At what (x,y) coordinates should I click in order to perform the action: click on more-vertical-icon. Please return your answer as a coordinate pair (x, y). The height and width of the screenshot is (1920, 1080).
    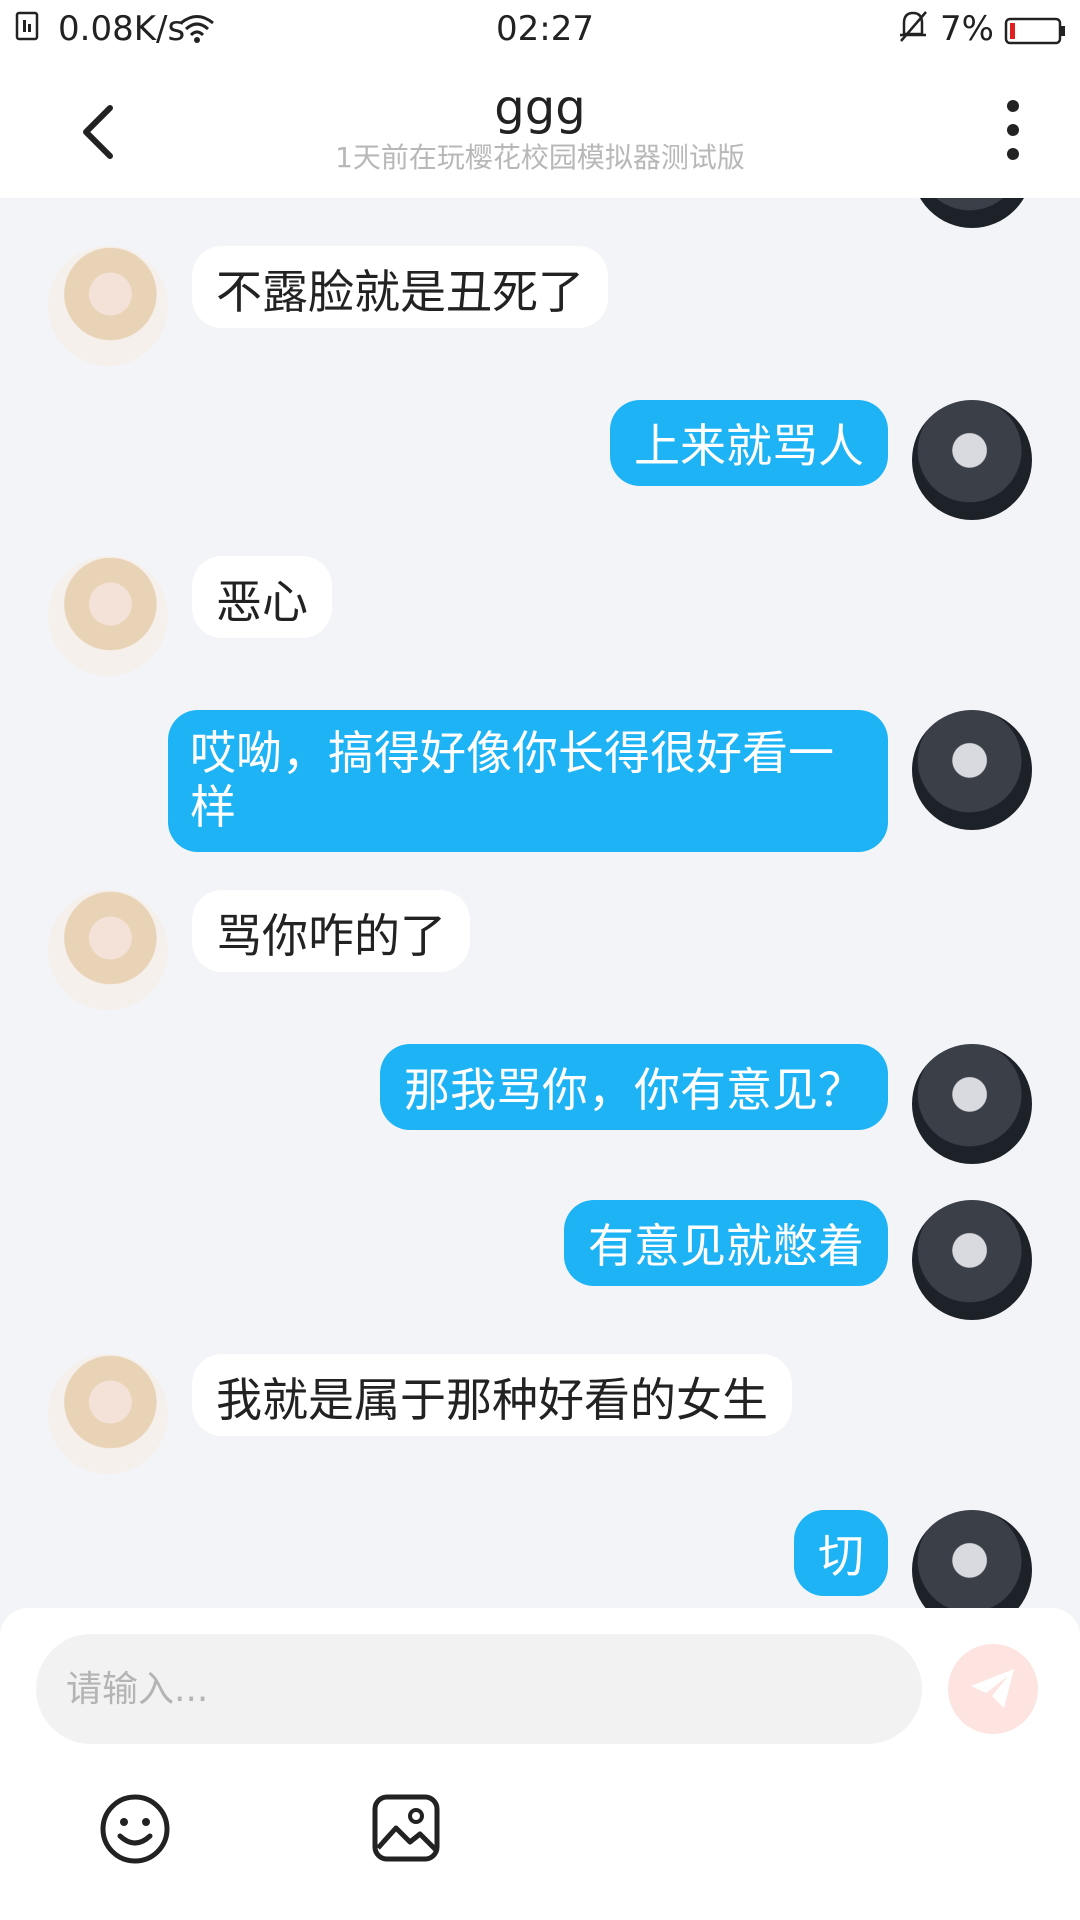
    Looking at the image, I should click on (1013, 130).